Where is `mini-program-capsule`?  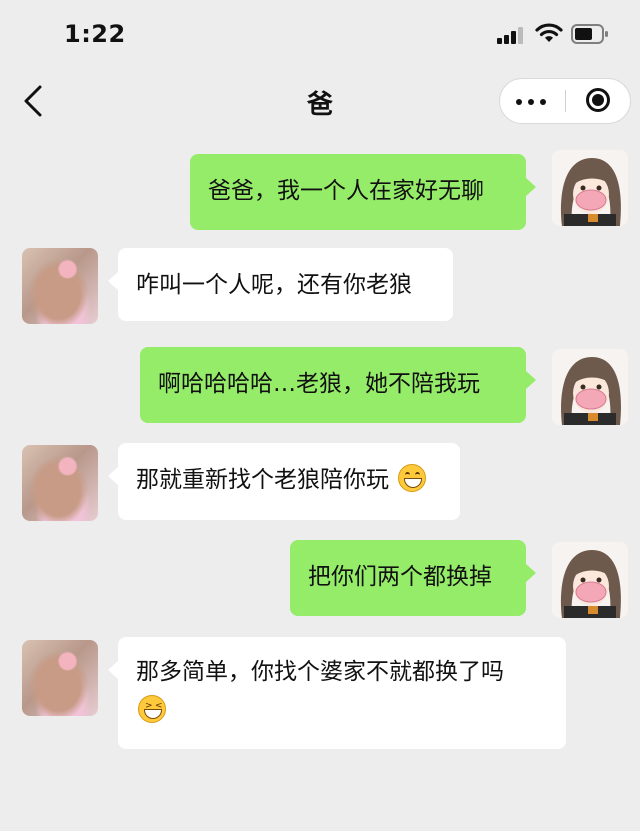 mini-program-capsule is located at coordinates (565, 101).